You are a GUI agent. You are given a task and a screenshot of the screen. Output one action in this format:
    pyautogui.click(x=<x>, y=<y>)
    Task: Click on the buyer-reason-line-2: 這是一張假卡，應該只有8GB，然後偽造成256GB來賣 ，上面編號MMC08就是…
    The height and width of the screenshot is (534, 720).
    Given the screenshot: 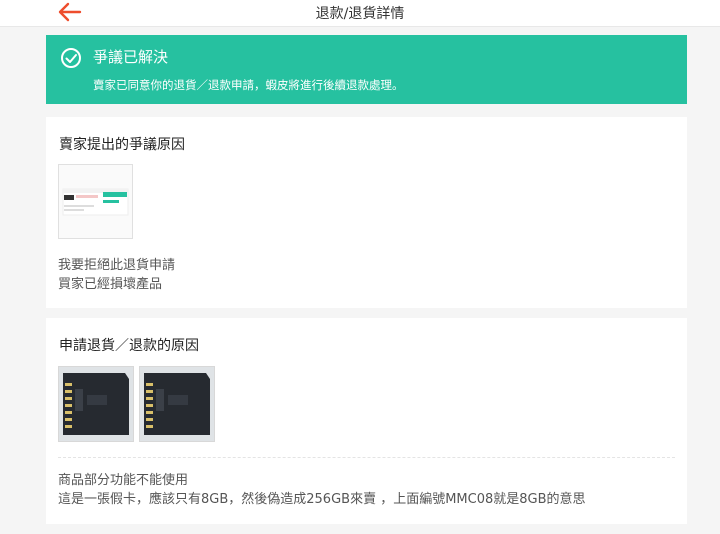 What is the action you would take?
    pyautogui.click(x=322, y=499)
    